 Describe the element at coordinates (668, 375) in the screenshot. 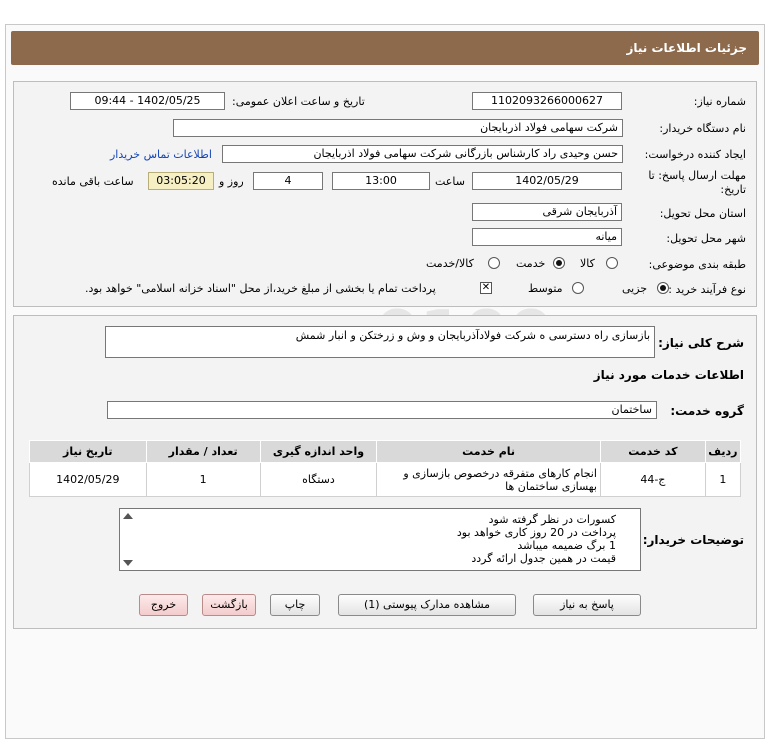

I see `services-heading: اطلاعات خدمات مورد نیاز` at that location.